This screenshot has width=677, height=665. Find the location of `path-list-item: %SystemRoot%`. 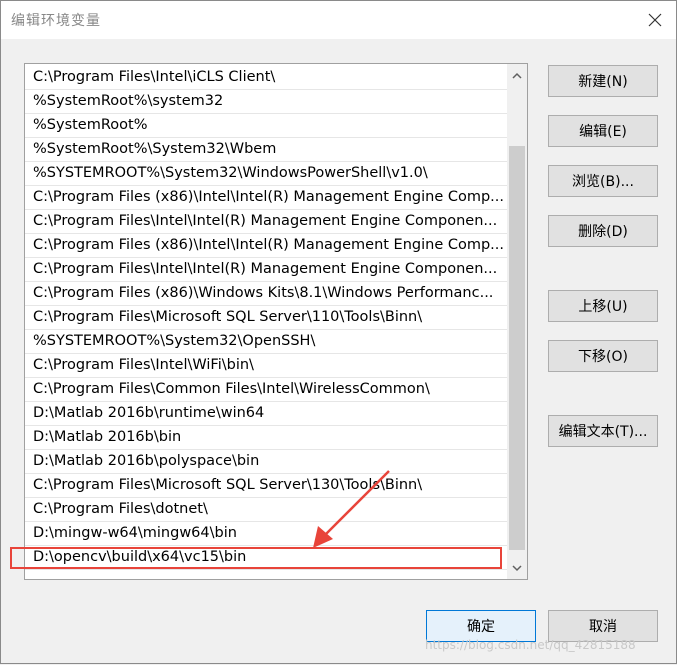

path-list-item: %SystemRoot% is located at coordinates (266, 126).